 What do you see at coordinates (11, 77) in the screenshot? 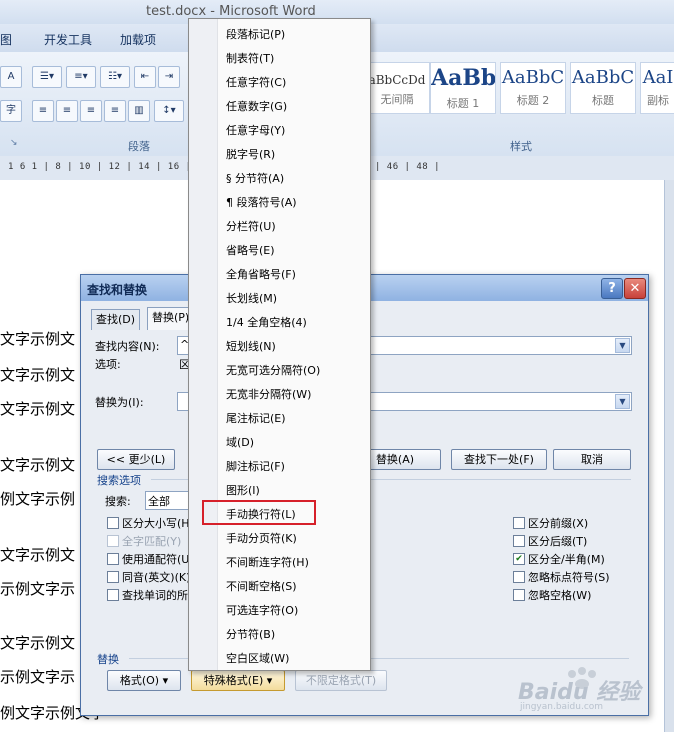
I see `font-color-icon: A` at bounding box center [11, 77].